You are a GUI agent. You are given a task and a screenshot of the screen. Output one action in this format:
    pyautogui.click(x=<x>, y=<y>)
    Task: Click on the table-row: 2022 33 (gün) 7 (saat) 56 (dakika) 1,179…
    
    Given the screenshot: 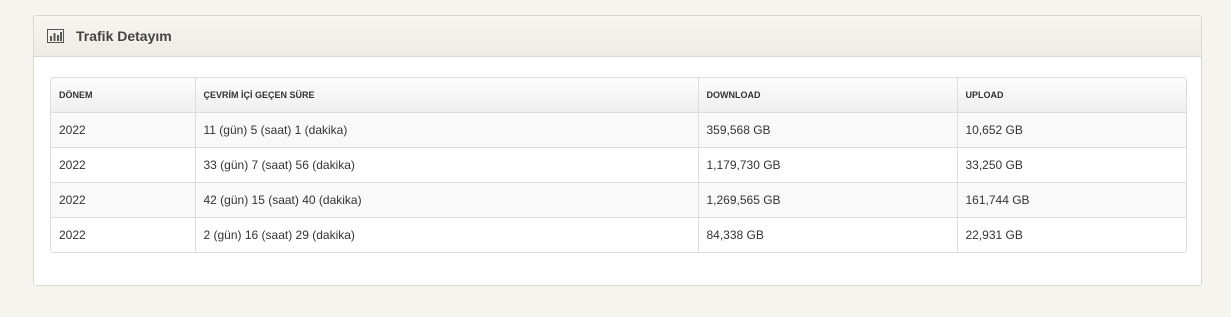 What is the action you would take?
    pyautogui.click(x=618, y=164)
    